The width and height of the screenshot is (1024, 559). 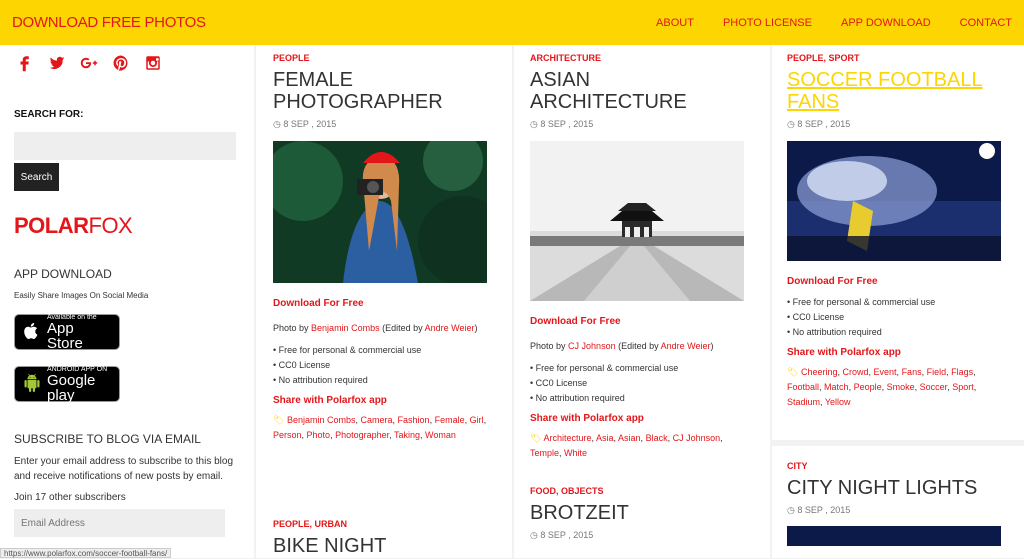 What do you see at coordinates (121, 63) in the screenshot?
I see `pinterest-icon` at bounding box center [121, 63].